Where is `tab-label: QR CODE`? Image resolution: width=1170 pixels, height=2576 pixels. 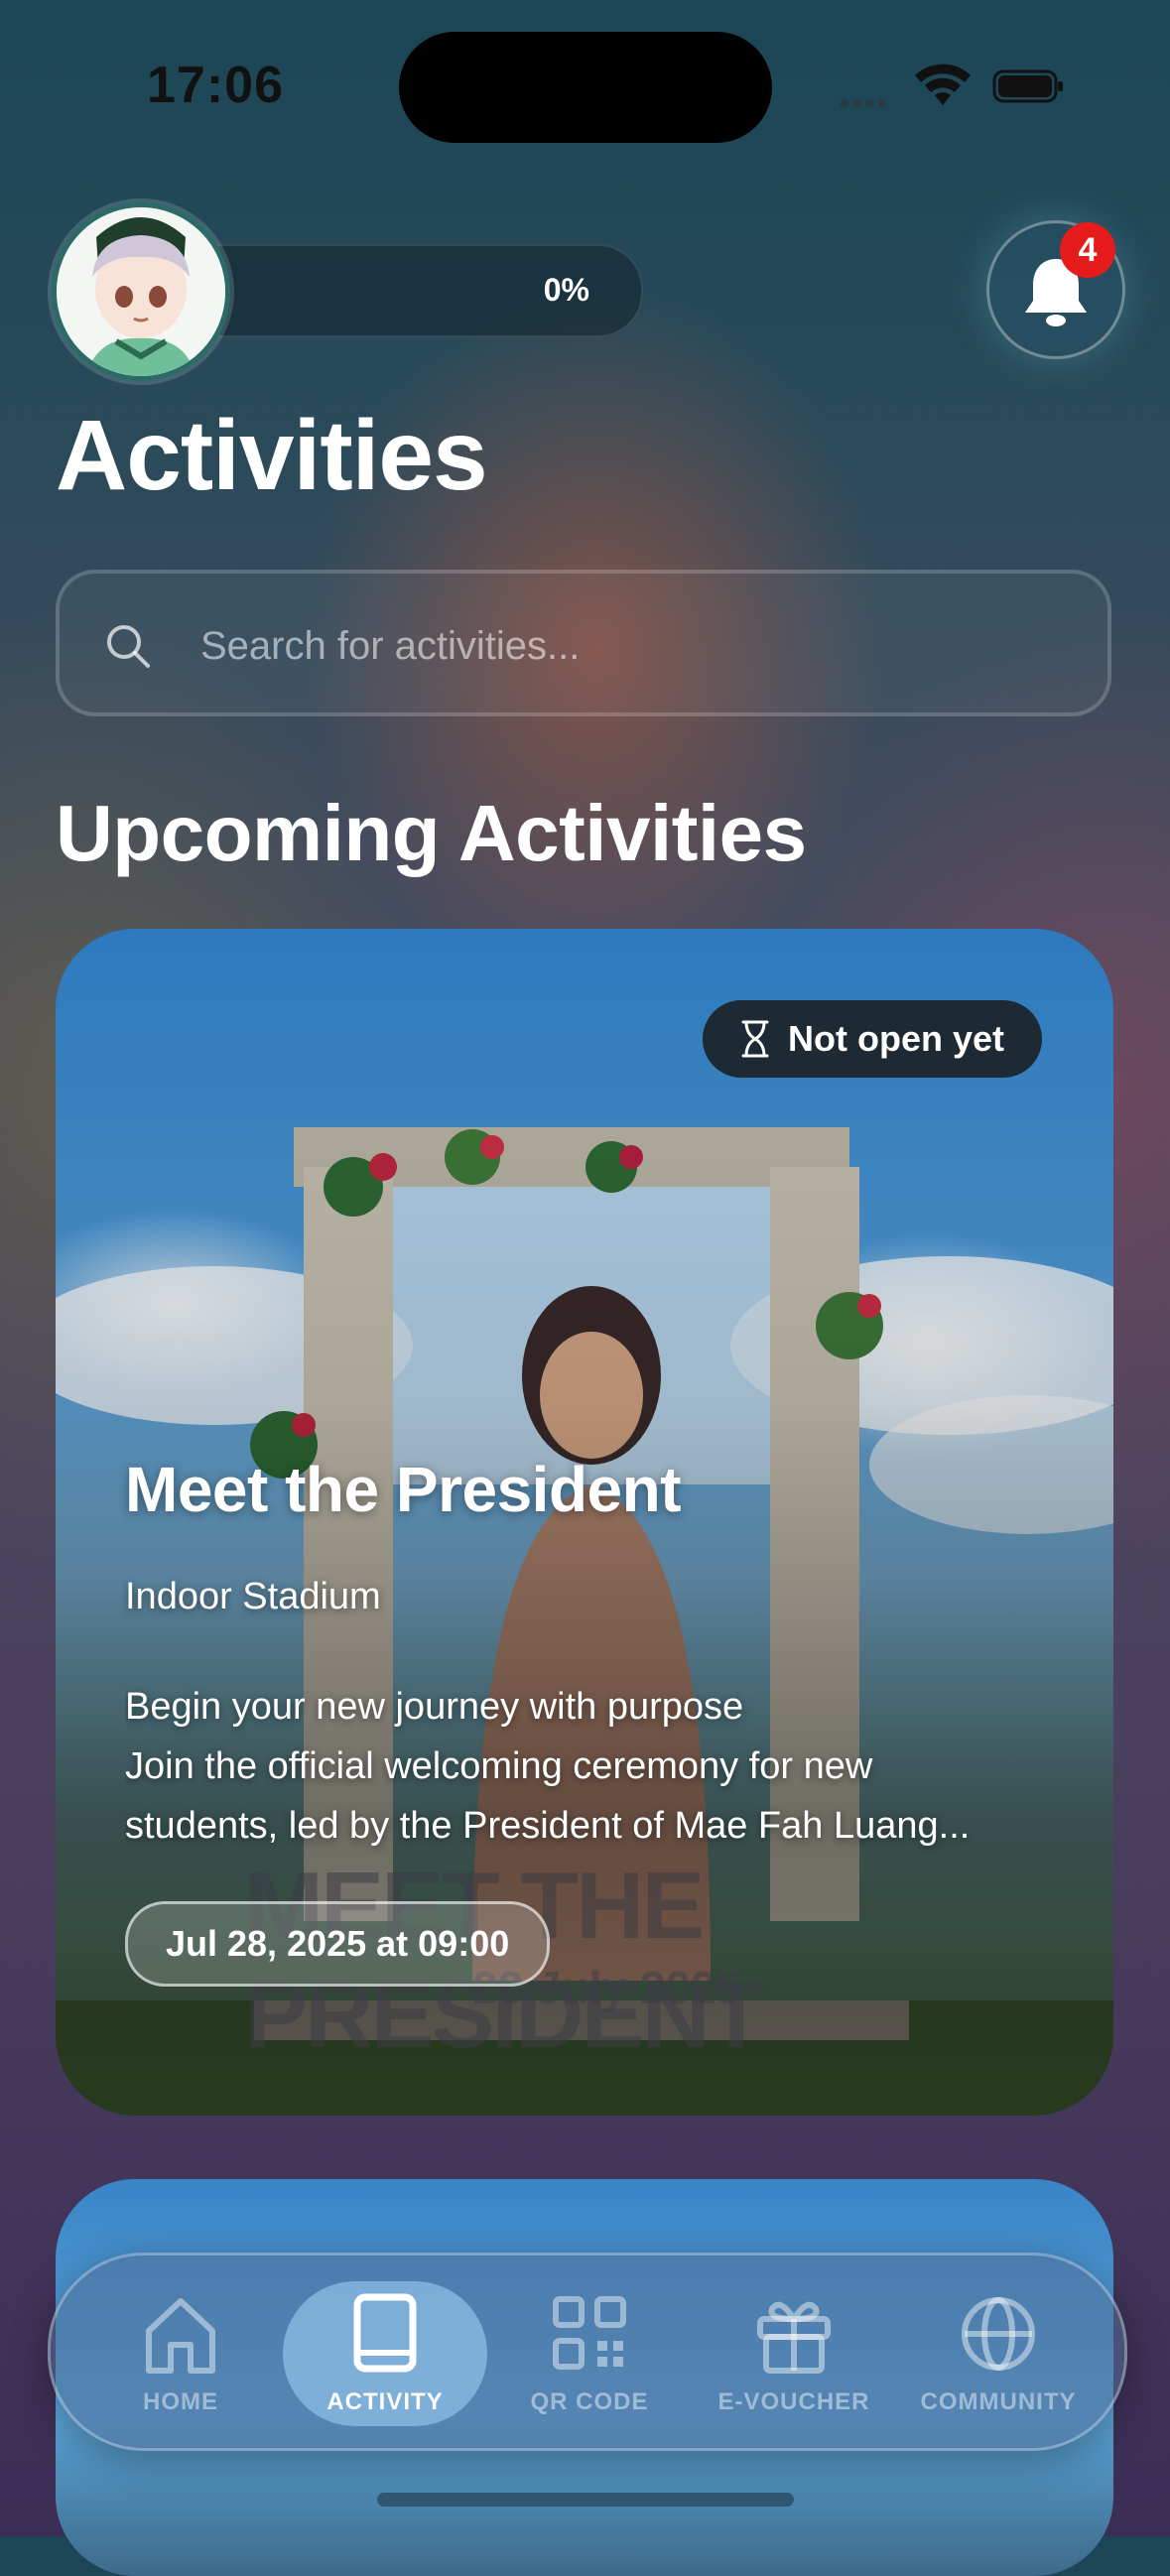 tab-label: QR CODE is located at coordinates (589, 2402).